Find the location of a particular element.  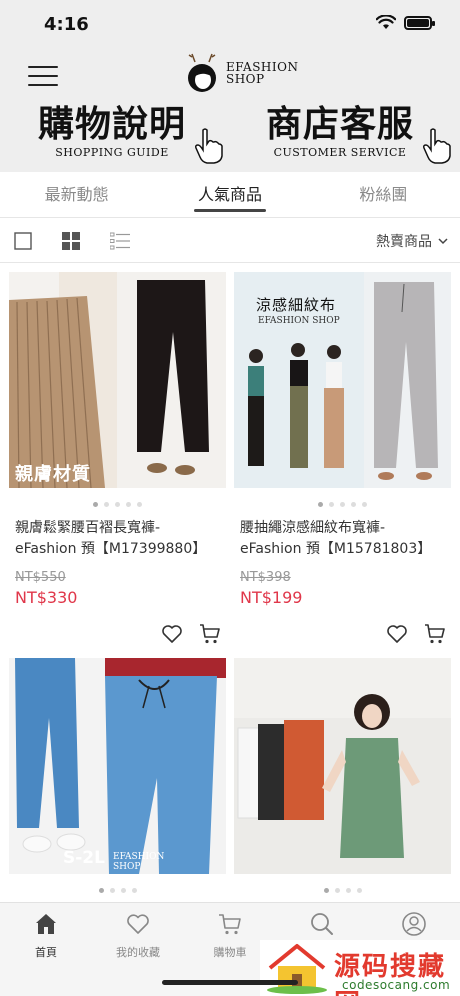

product-image: 涼感細紋布 EFASHION SHOP is located at coordinates (342, 380).